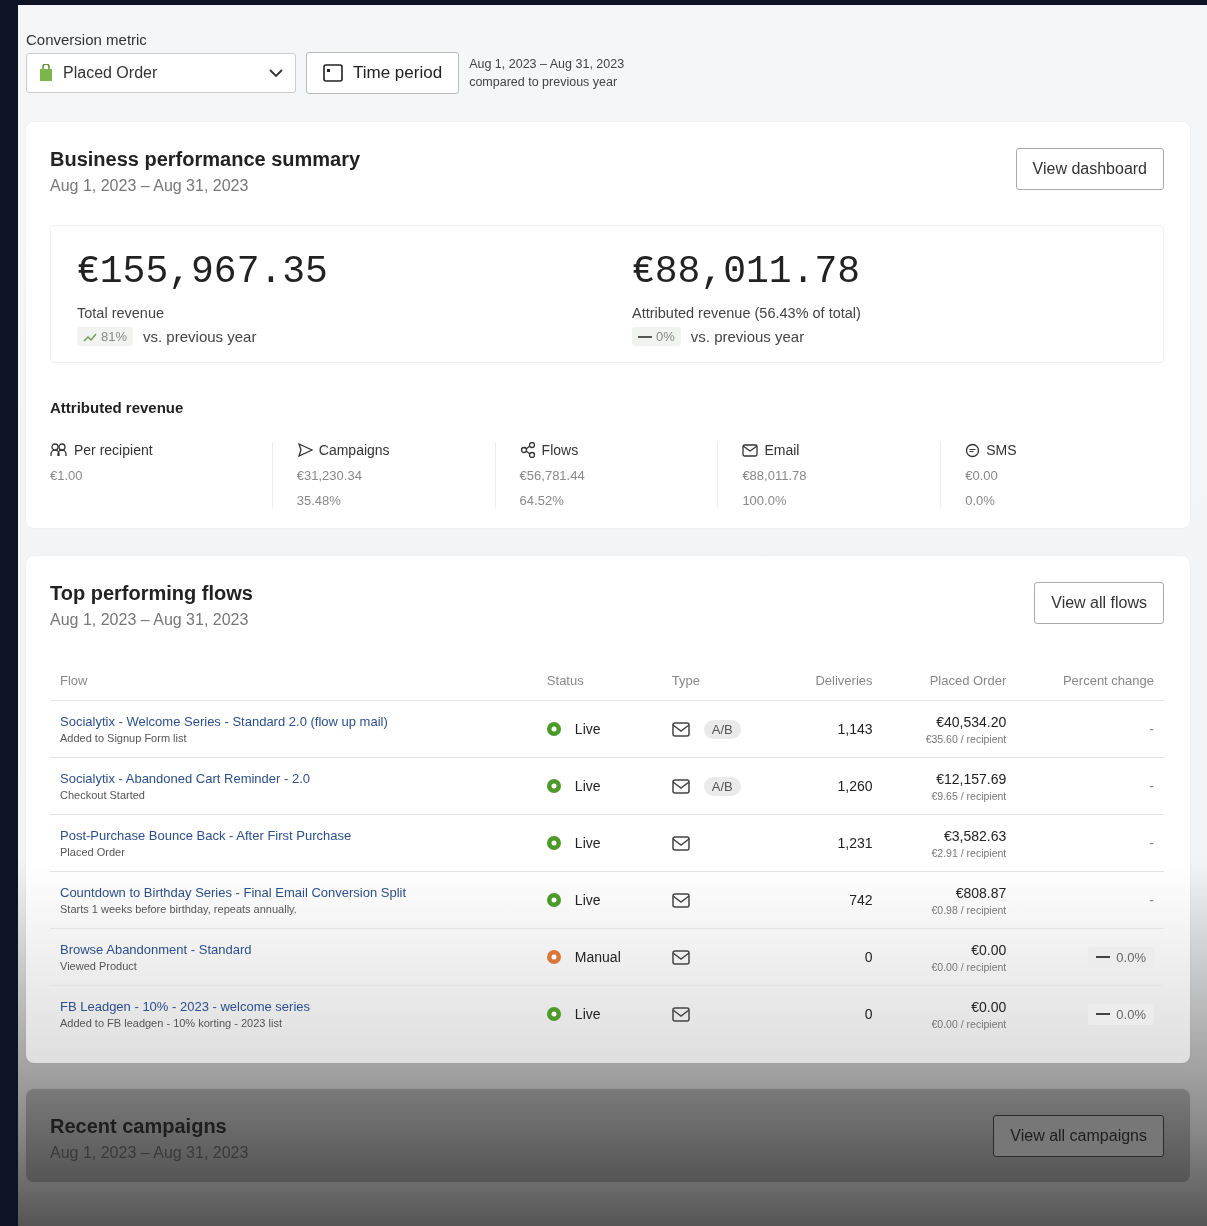  I want to click on calendar-icon, so click(333, 73).